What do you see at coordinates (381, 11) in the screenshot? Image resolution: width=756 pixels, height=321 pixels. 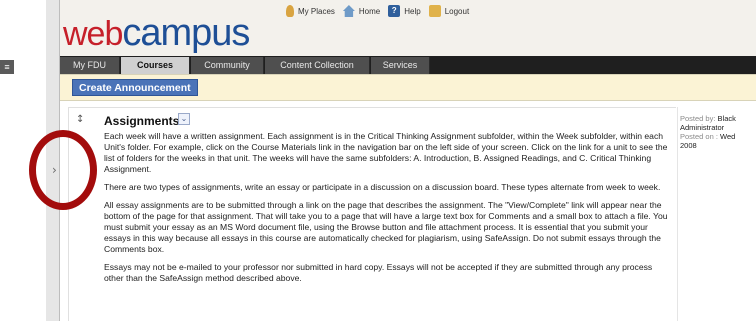 I see `utility-nav: My Places Home ? Help Logout` at bounding box center [381, 11].